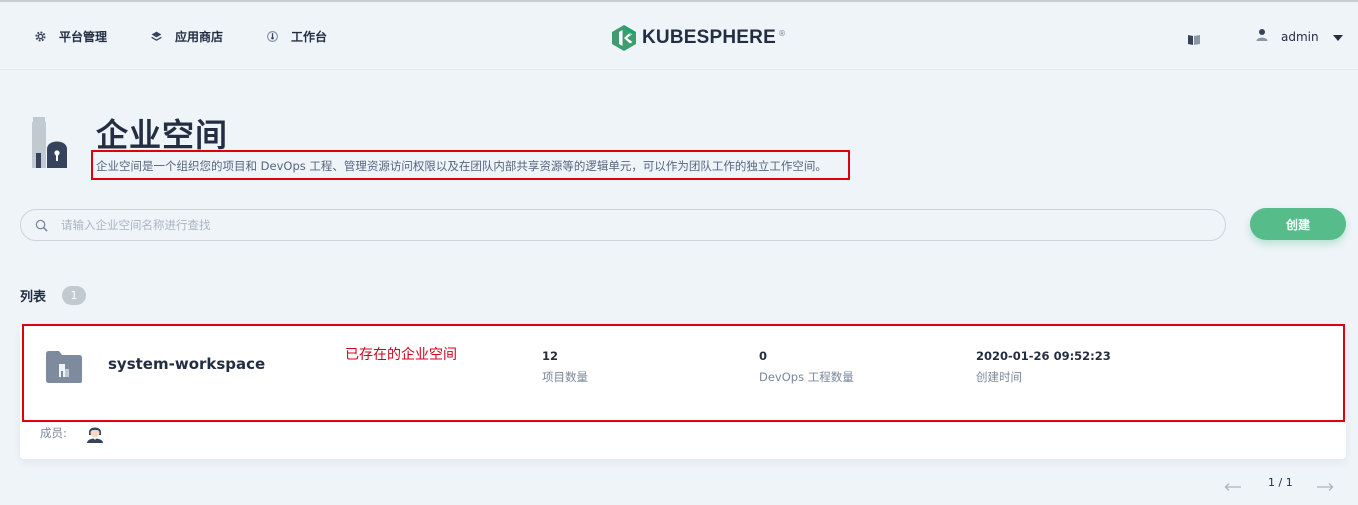 Image resolution: width=1358 pixels, height=505 pixels. I want to click on username: admin, so click(1300, 36).